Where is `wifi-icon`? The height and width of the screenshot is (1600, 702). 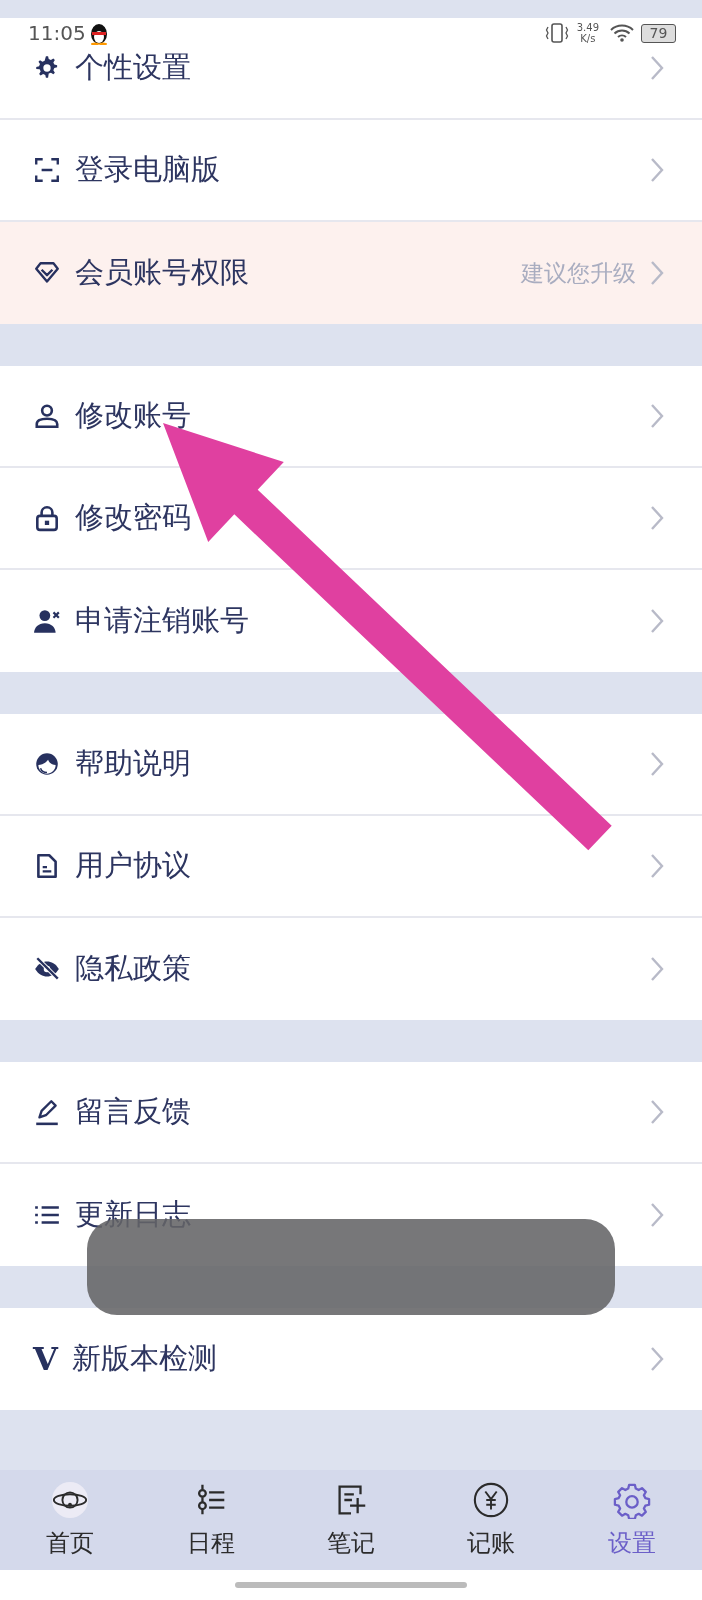
wifi-icon is located at coordinates (622, 33).